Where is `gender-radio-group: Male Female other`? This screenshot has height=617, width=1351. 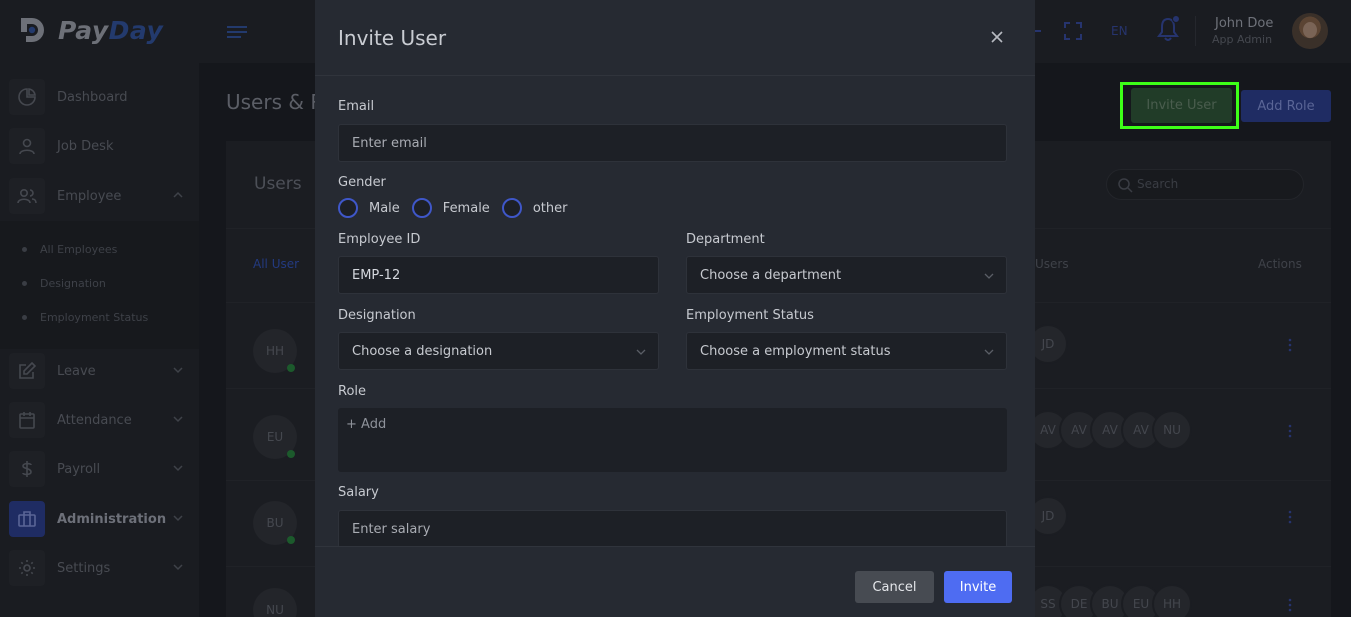 gender-radio-group: Male Female other is located at coordinates (458, 208).